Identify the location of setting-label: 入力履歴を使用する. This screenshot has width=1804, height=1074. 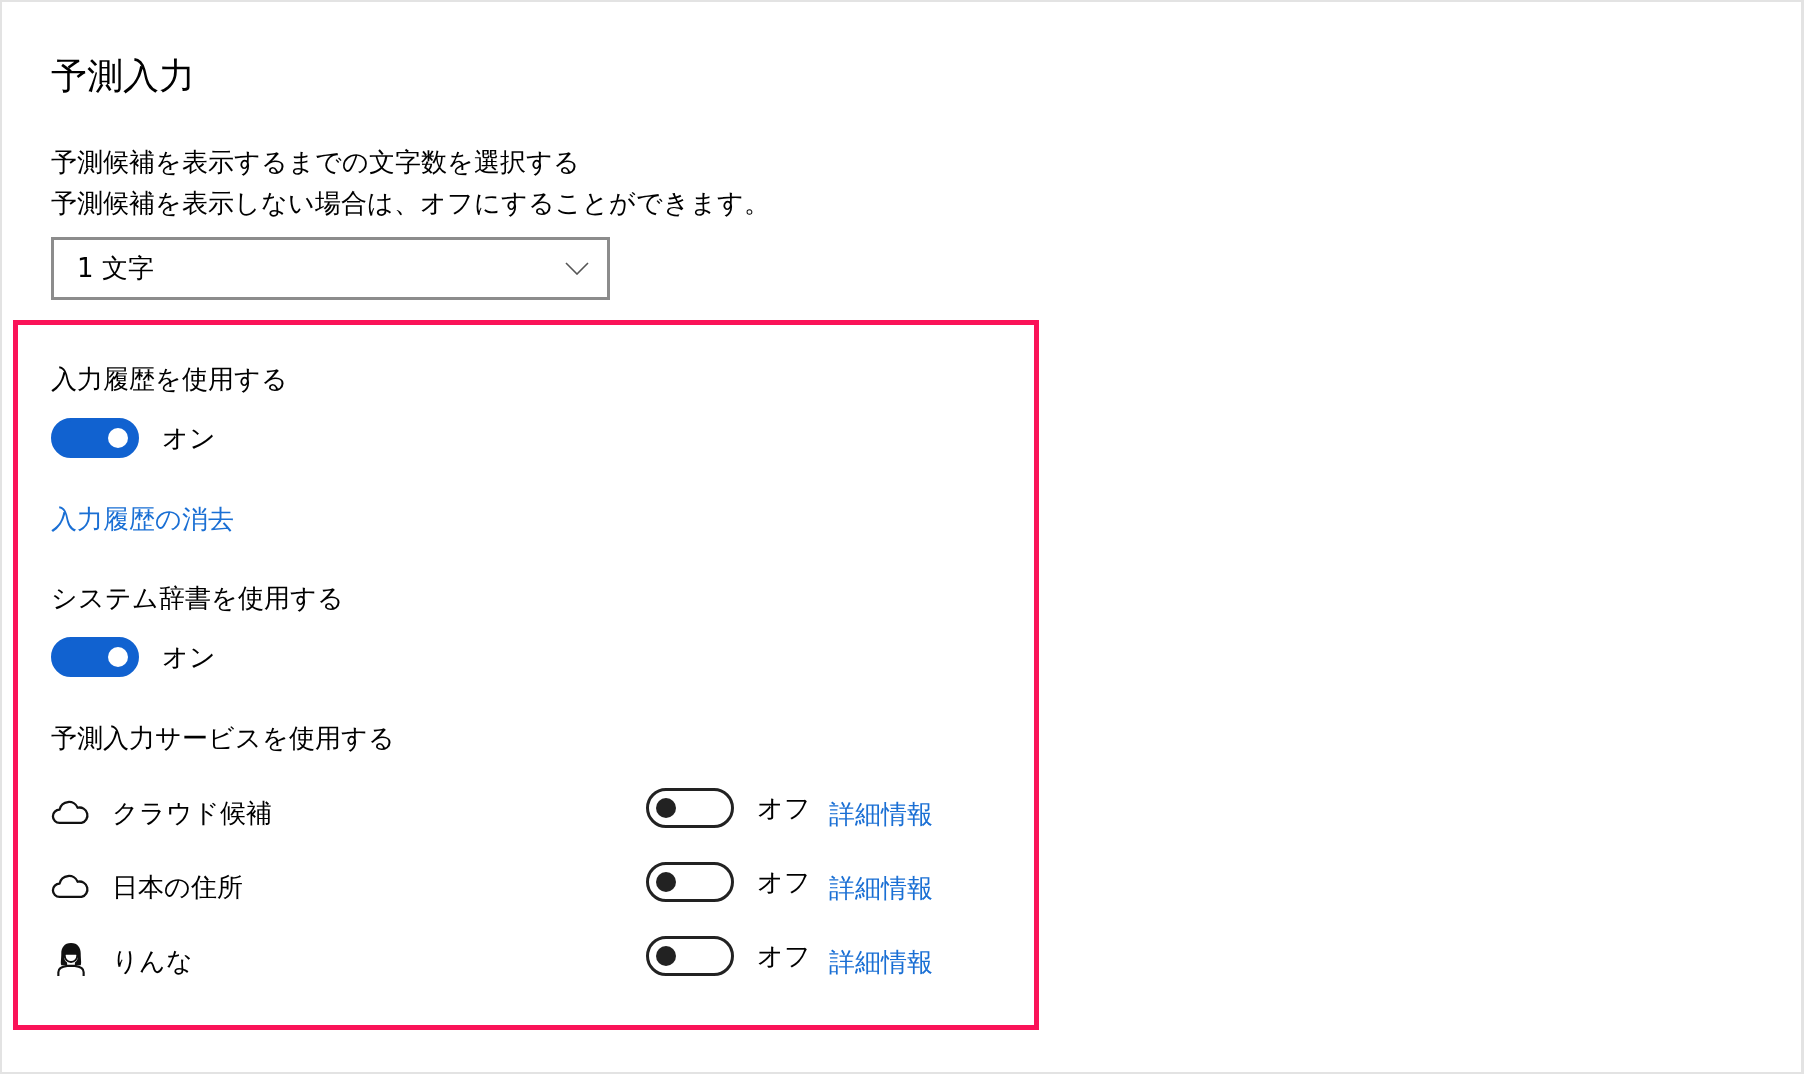
(169, 379).